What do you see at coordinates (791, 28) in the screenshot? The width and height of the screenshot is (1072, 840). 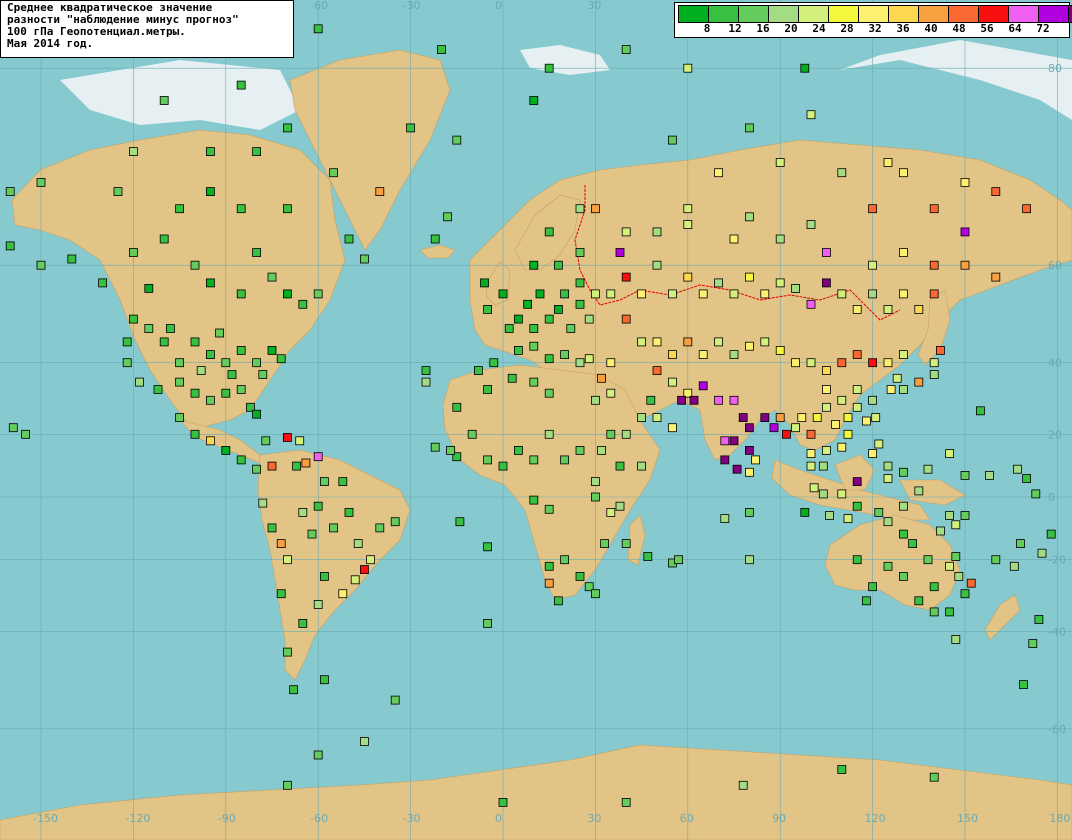 I see `legend-label: 20` at bounding box center [791, 28].